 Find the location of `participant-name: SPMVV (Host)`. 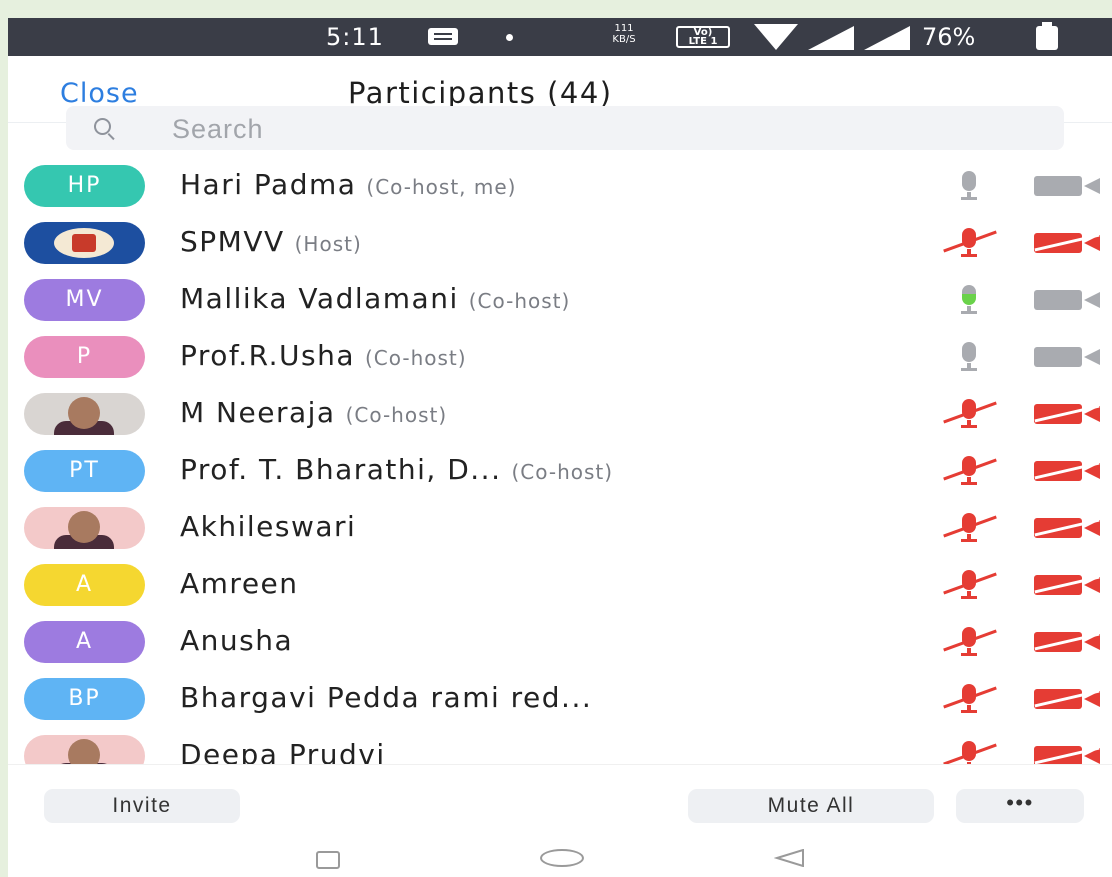

participant-name: SPMVV (Host) is located at coordinates (271, 241).